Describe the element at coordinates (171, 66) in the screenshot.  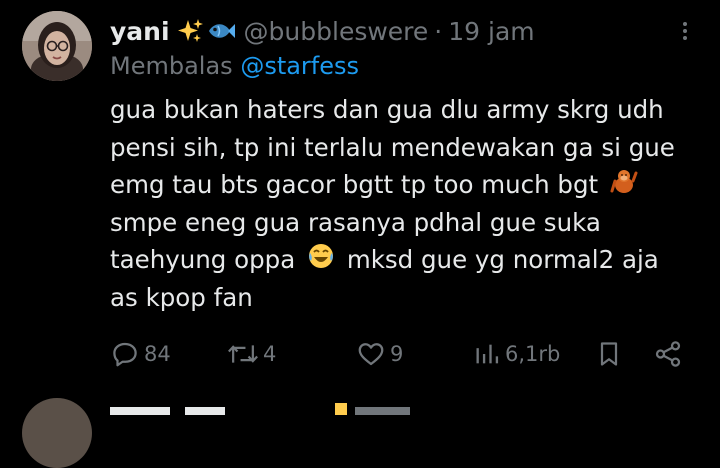
I see `reply-prefix: Membalas` at that location.